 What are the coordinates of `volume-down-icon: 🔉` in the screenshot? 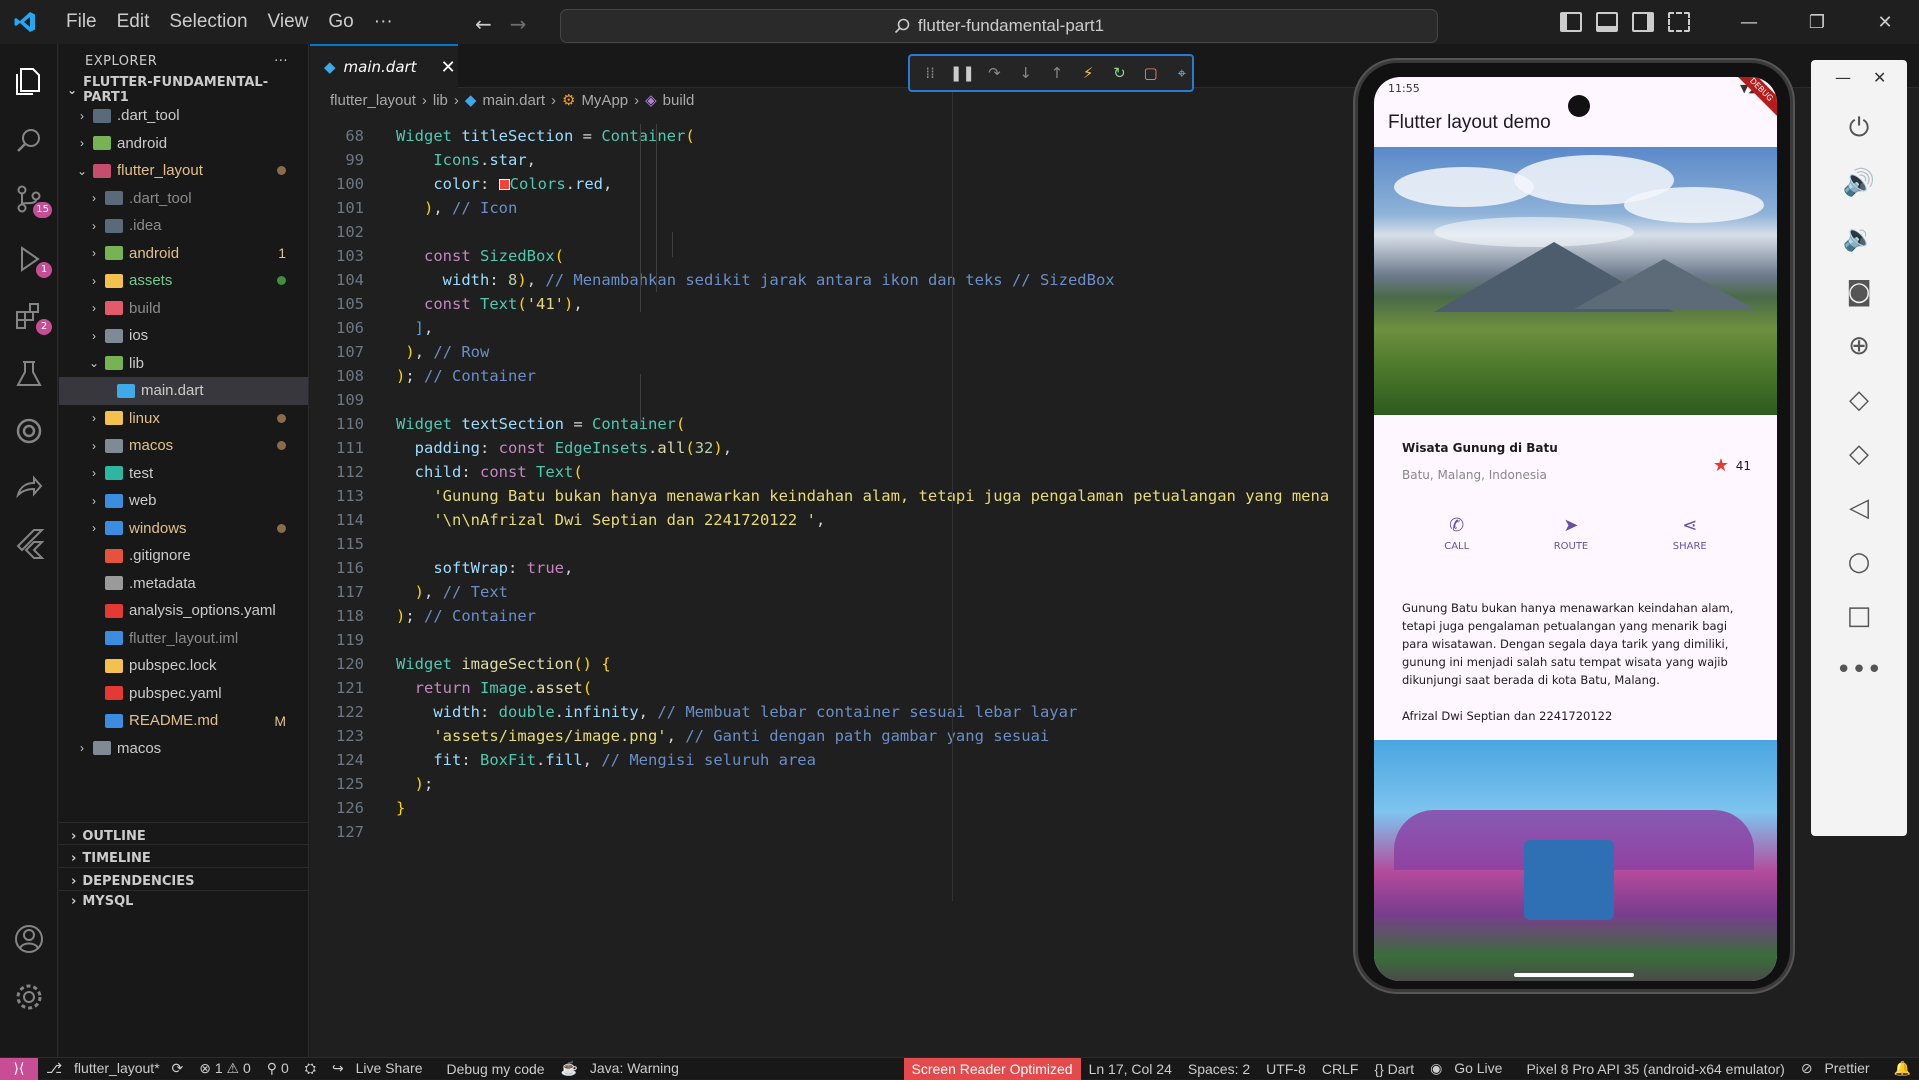 It's located at (1859, 238).